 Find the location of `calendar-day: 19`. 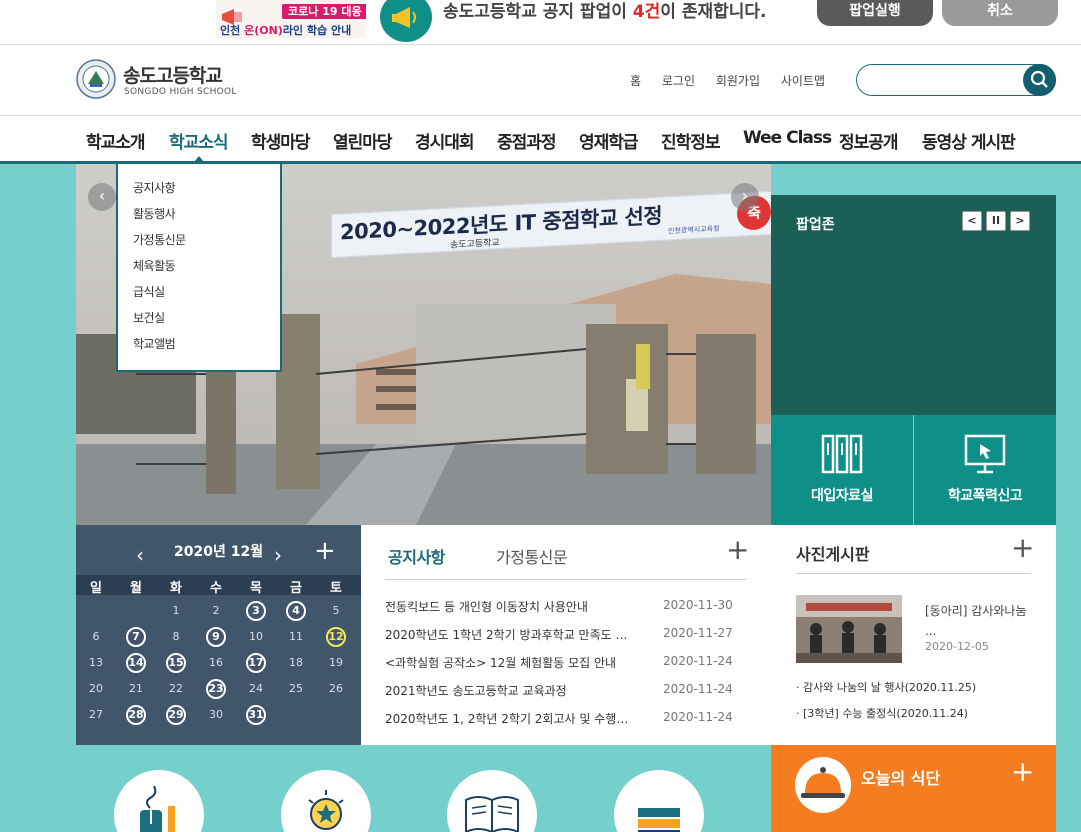

calendar-day: 19 is located at coordinates (336, 662).